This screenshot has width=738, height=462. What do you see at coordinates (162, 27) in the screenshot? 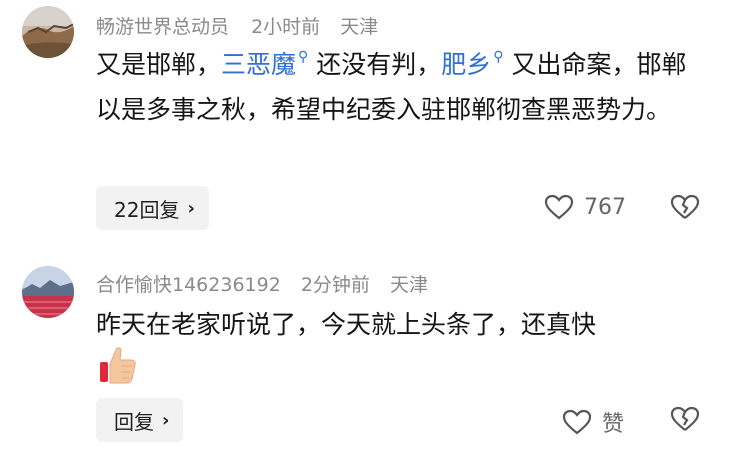
I see `username: 畅游世界总动员` at bounding box center [162, 27].